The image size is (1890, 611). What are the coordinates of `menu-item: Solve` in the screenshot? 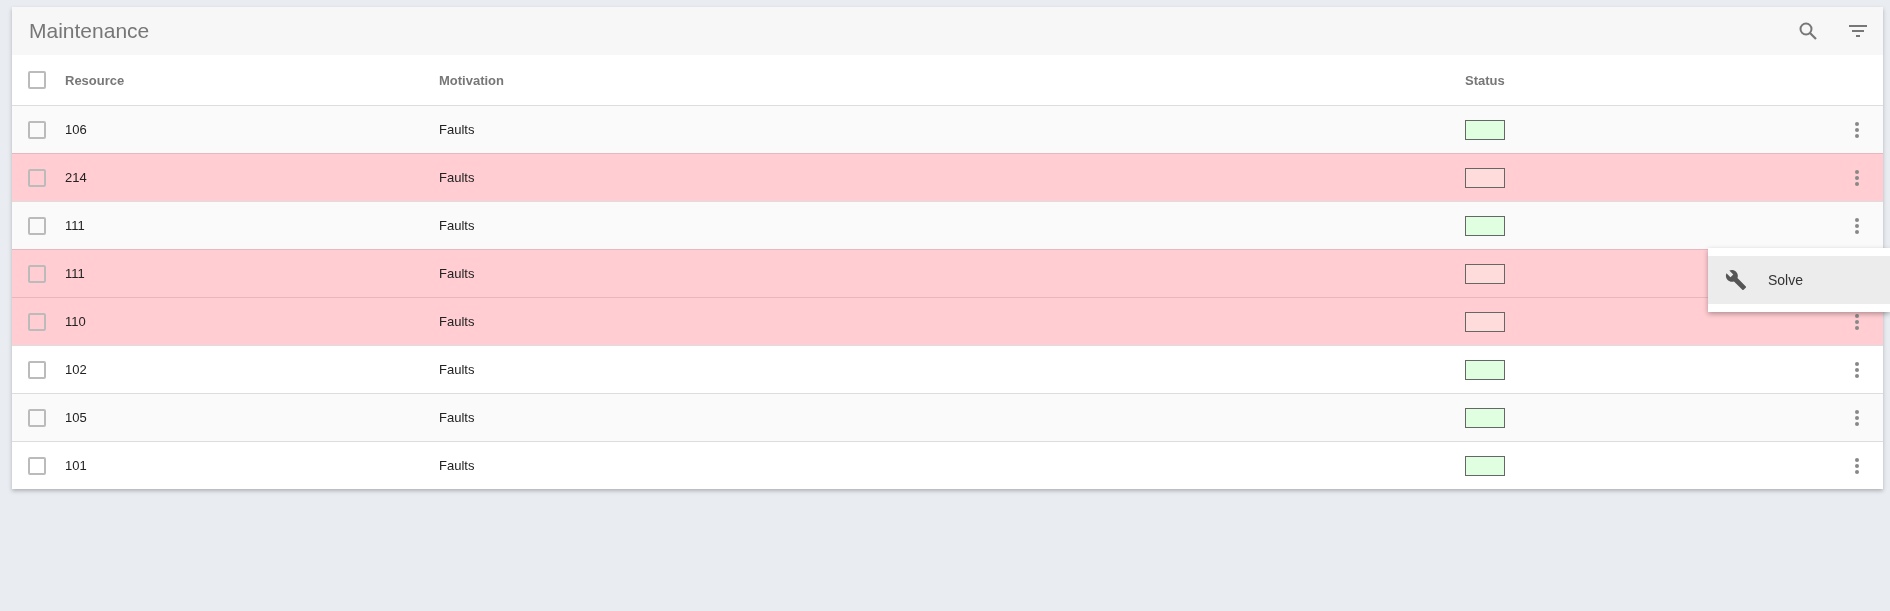 It's located at (1799, 280).